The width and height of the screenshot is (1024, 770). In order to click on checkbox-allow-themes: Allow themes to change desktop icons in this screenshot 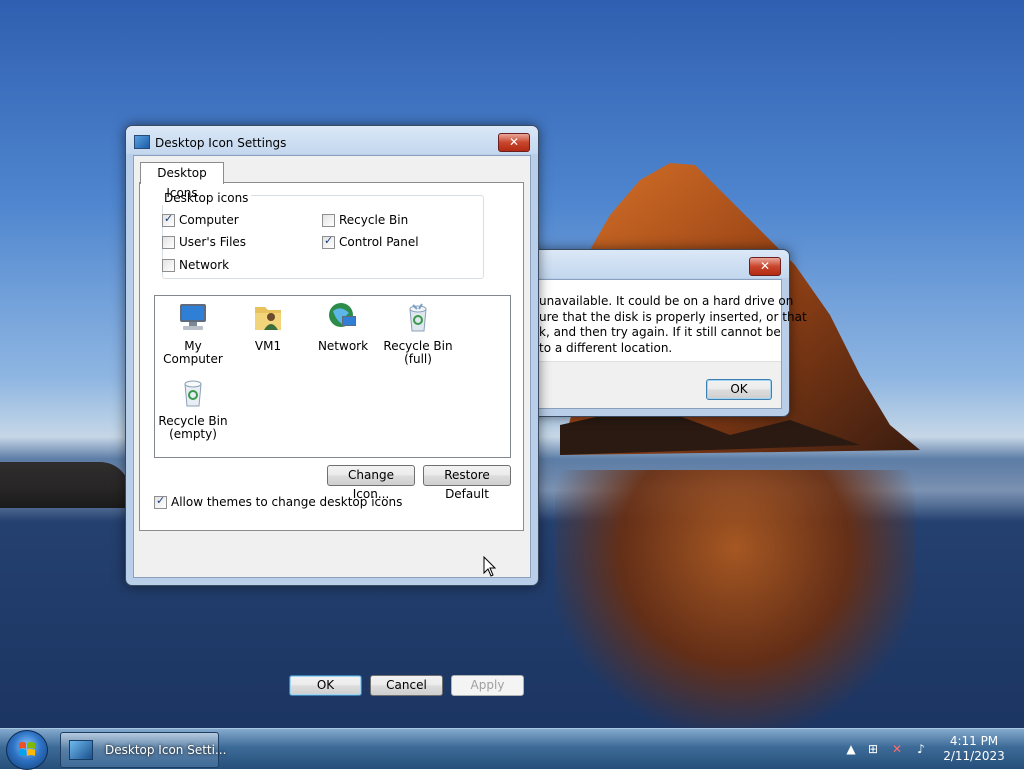, I will do `click(278, 501)`.